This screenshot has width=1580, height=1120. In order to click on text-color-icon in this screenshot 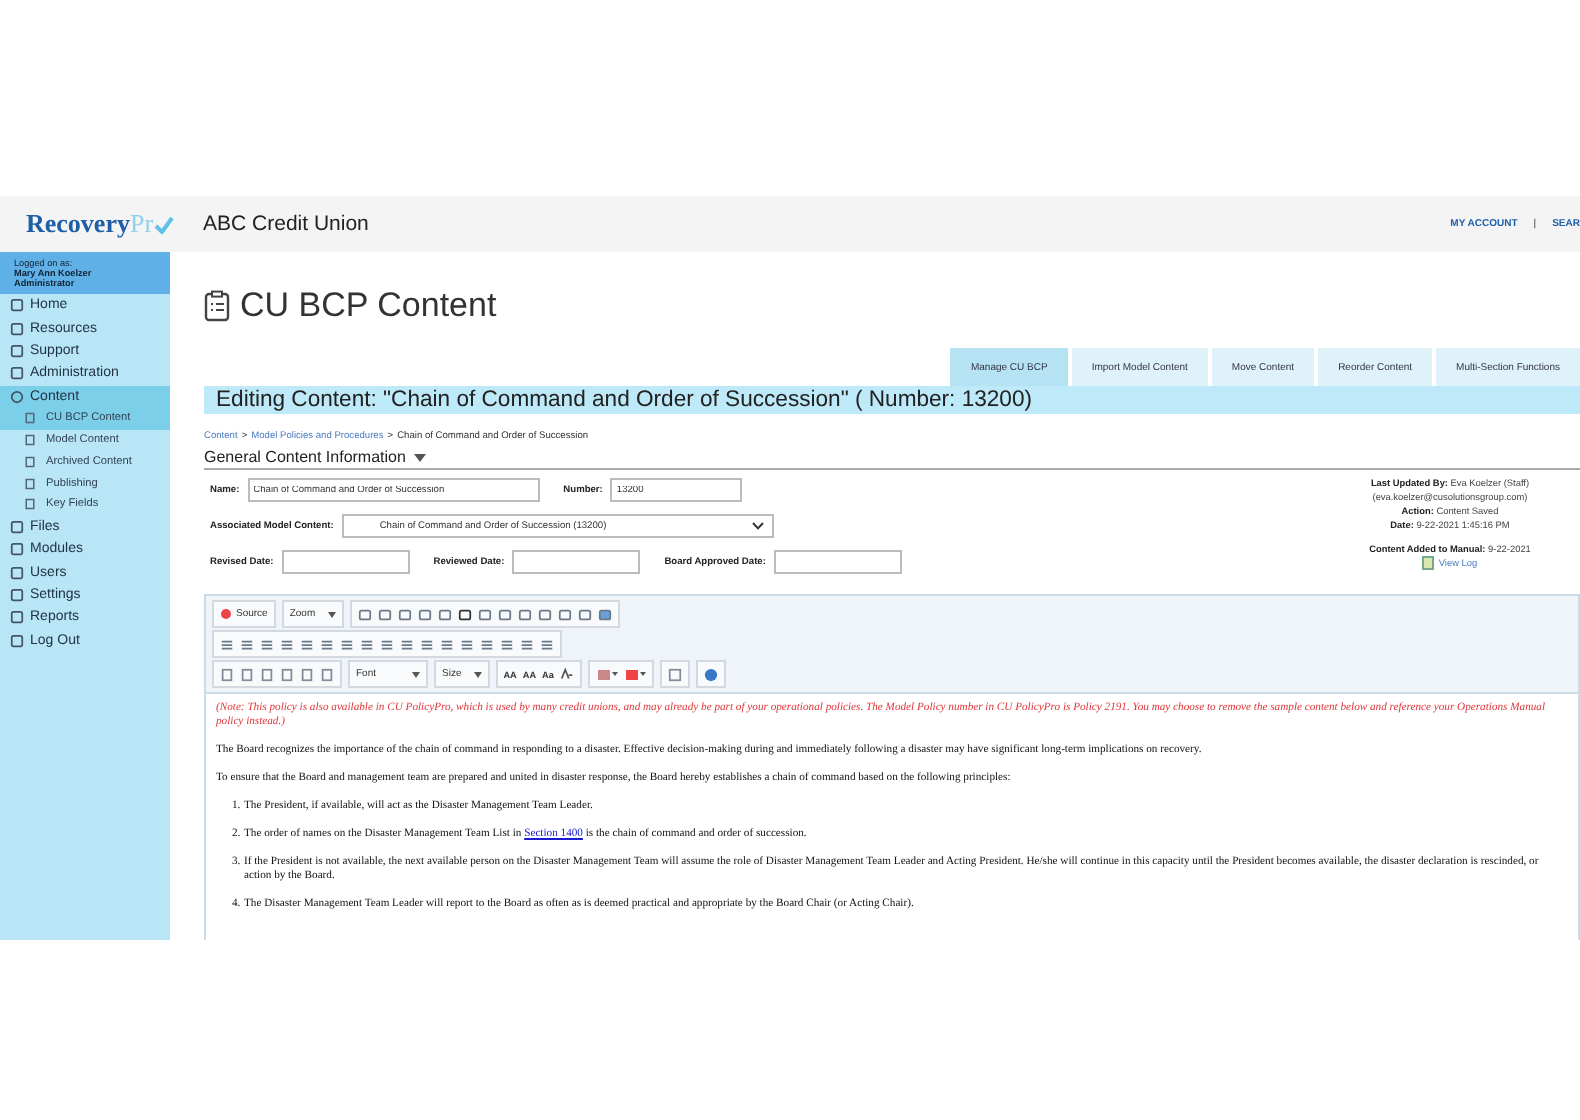, I will do `click(606, 674)`.